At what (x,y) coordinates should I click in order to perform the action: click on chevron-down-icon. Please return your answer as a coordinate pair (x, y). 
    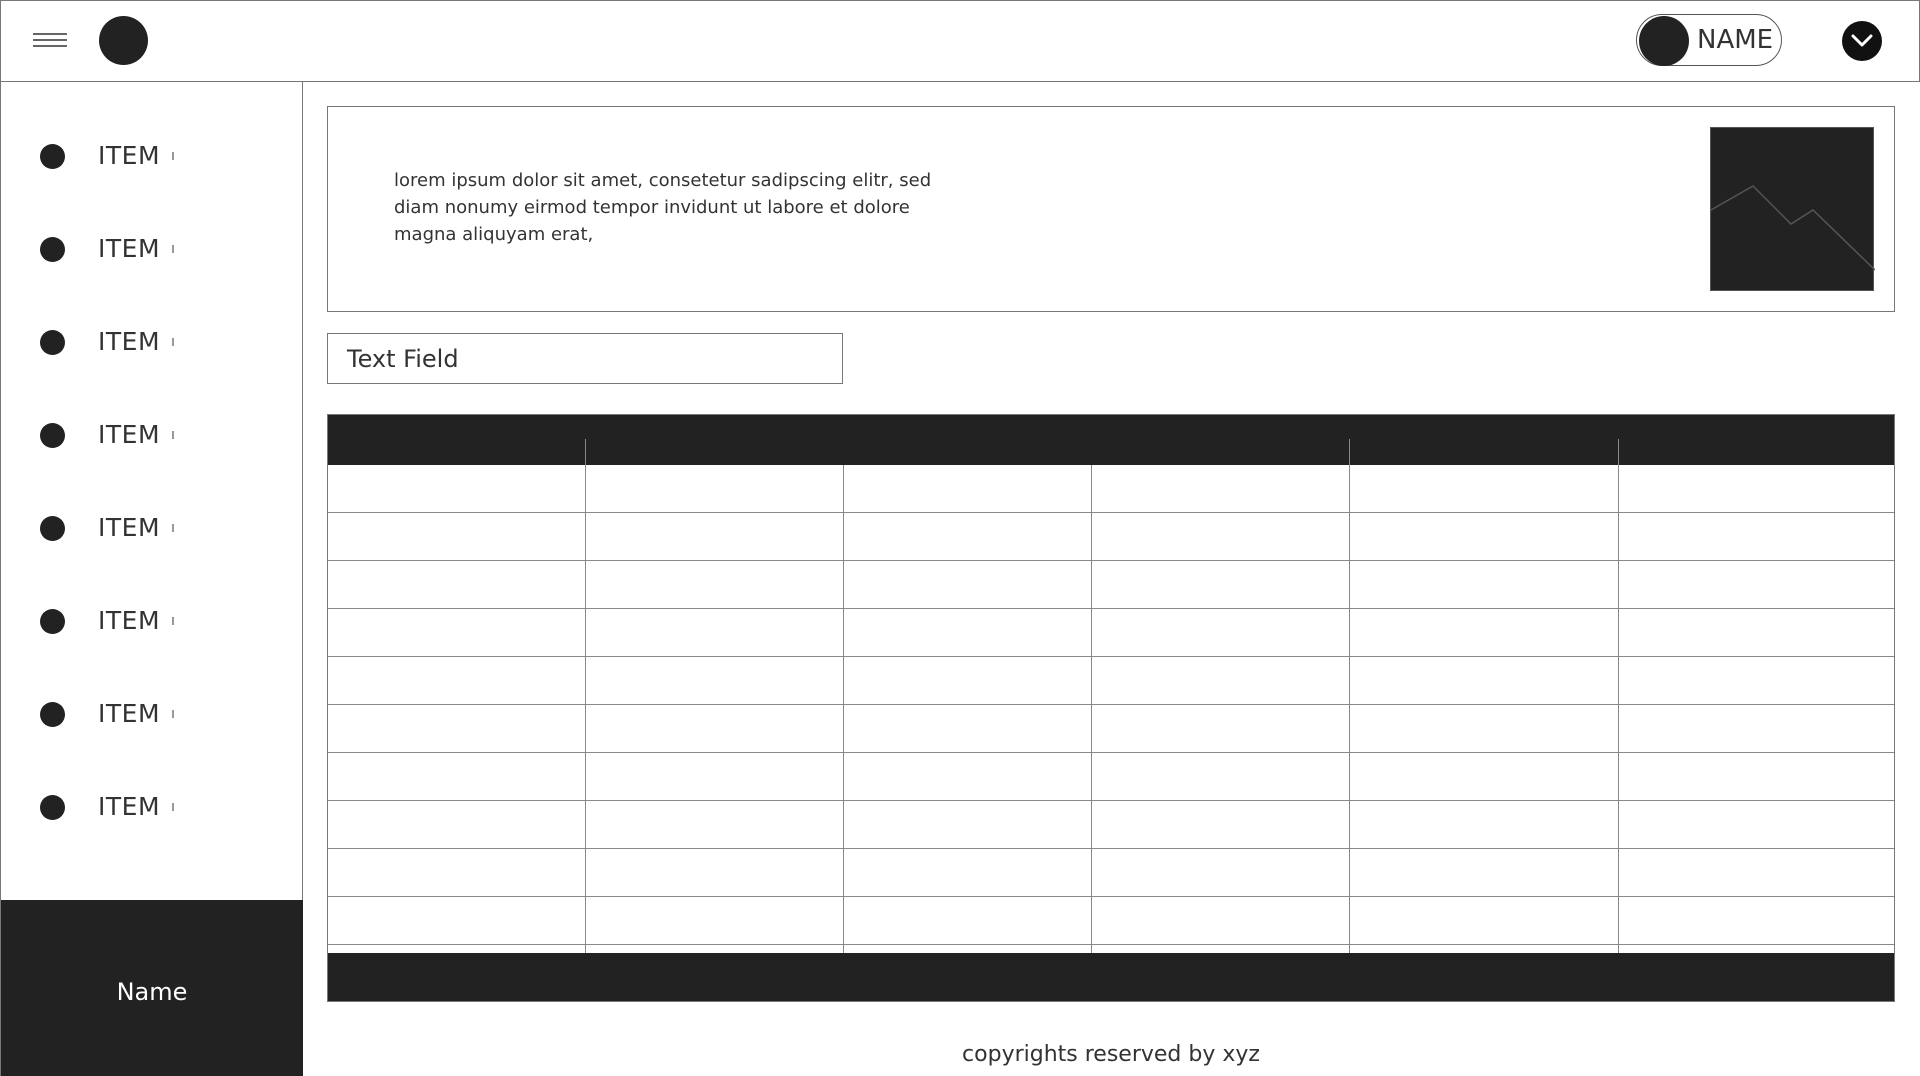
    Looking at the image, I should click on (1862, 41).